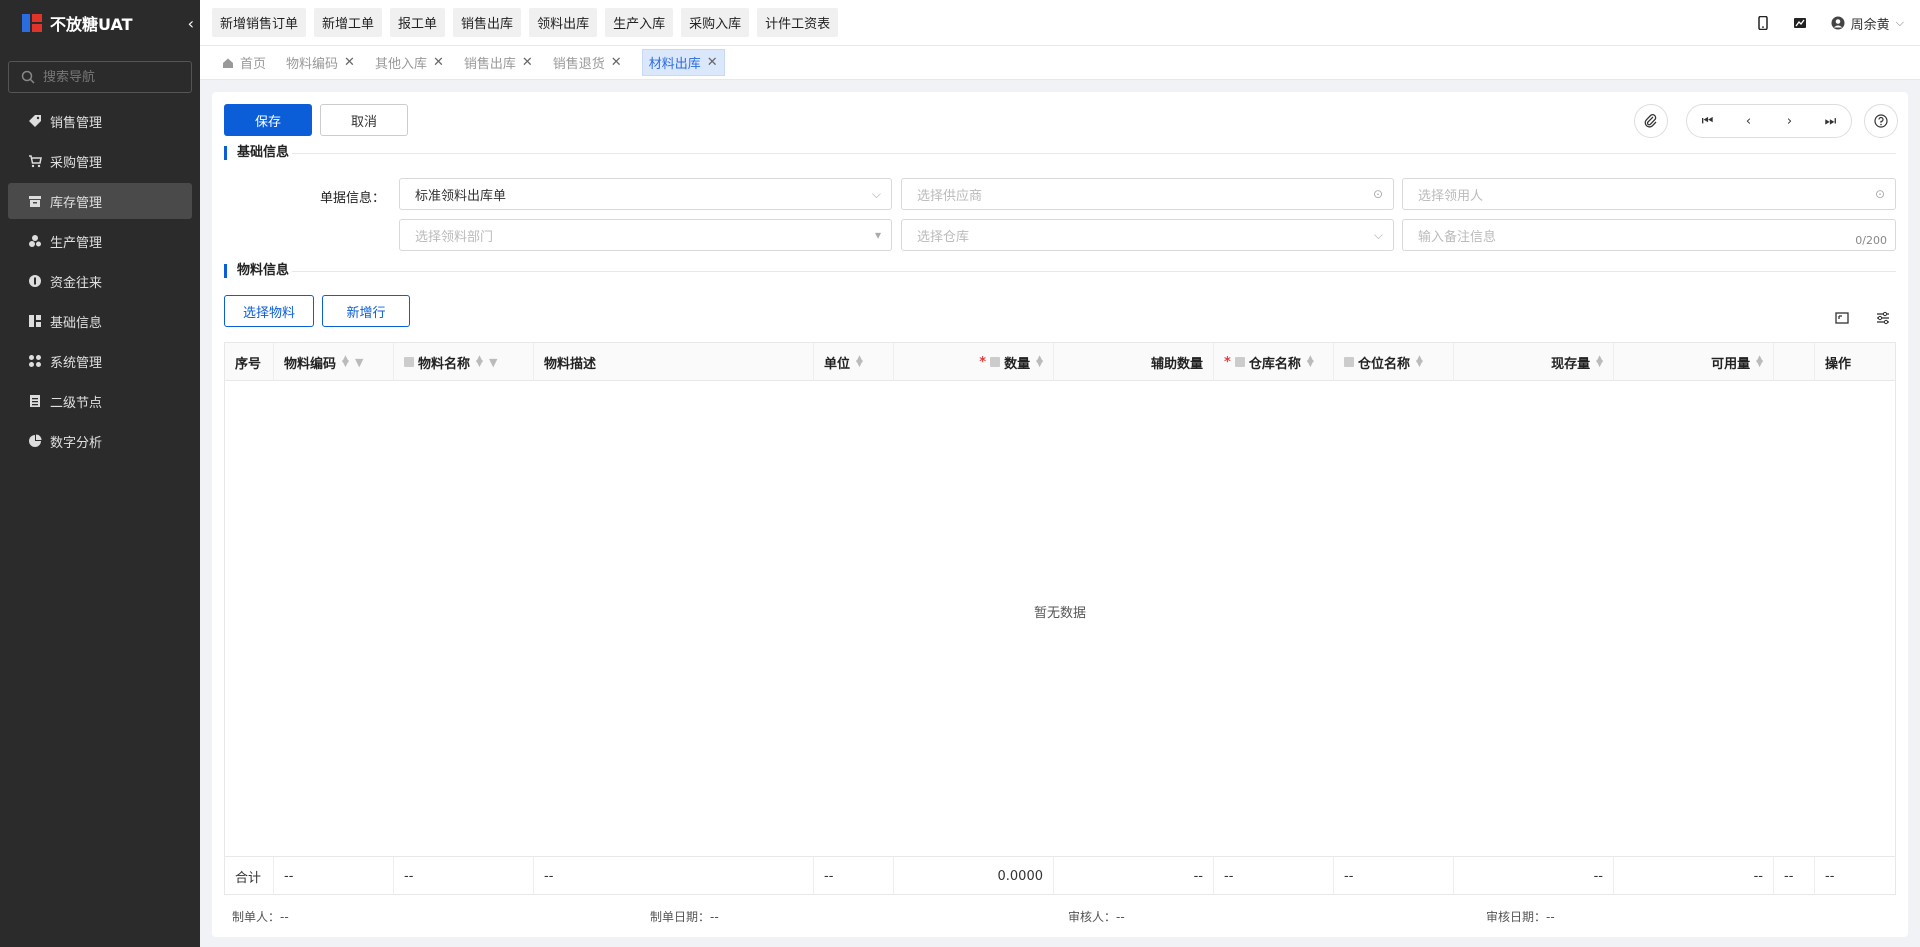 The image size is (1920, 947). I want to click on select-material-button: 选择物料, so click(269, 311).